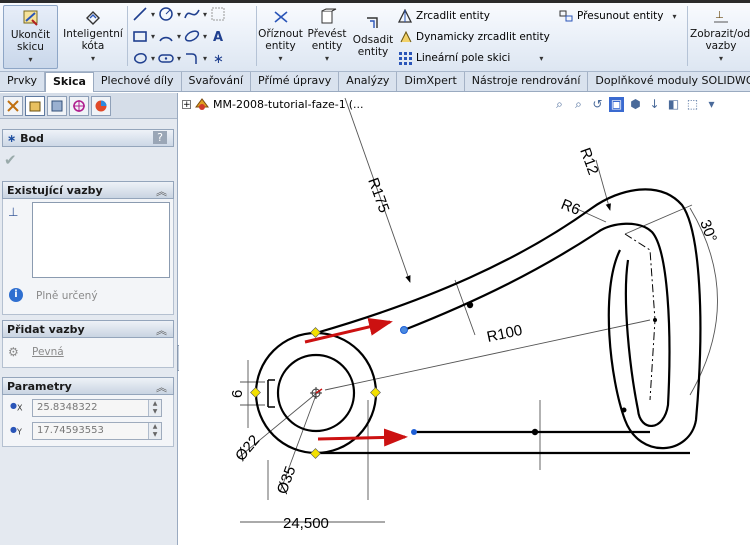  I want to click on previous-view-icon: ↺, so click(597, 104).